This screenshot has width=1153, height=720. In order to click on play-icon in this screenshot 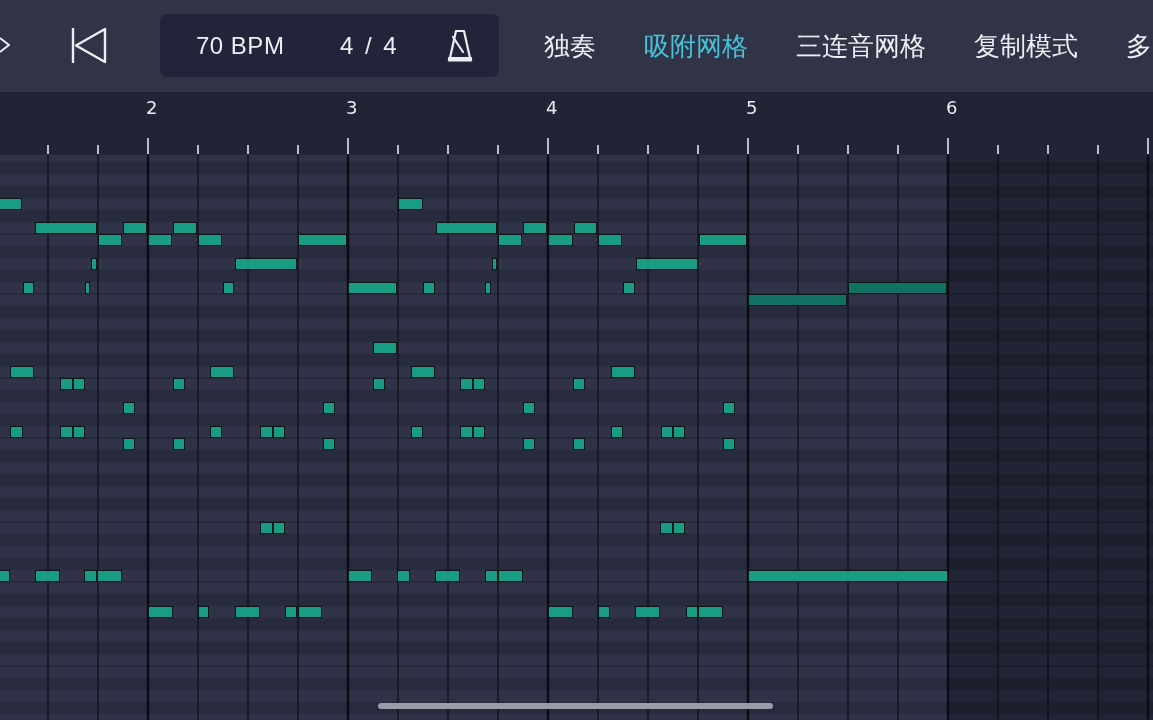, I will do `click(5, 45)`.